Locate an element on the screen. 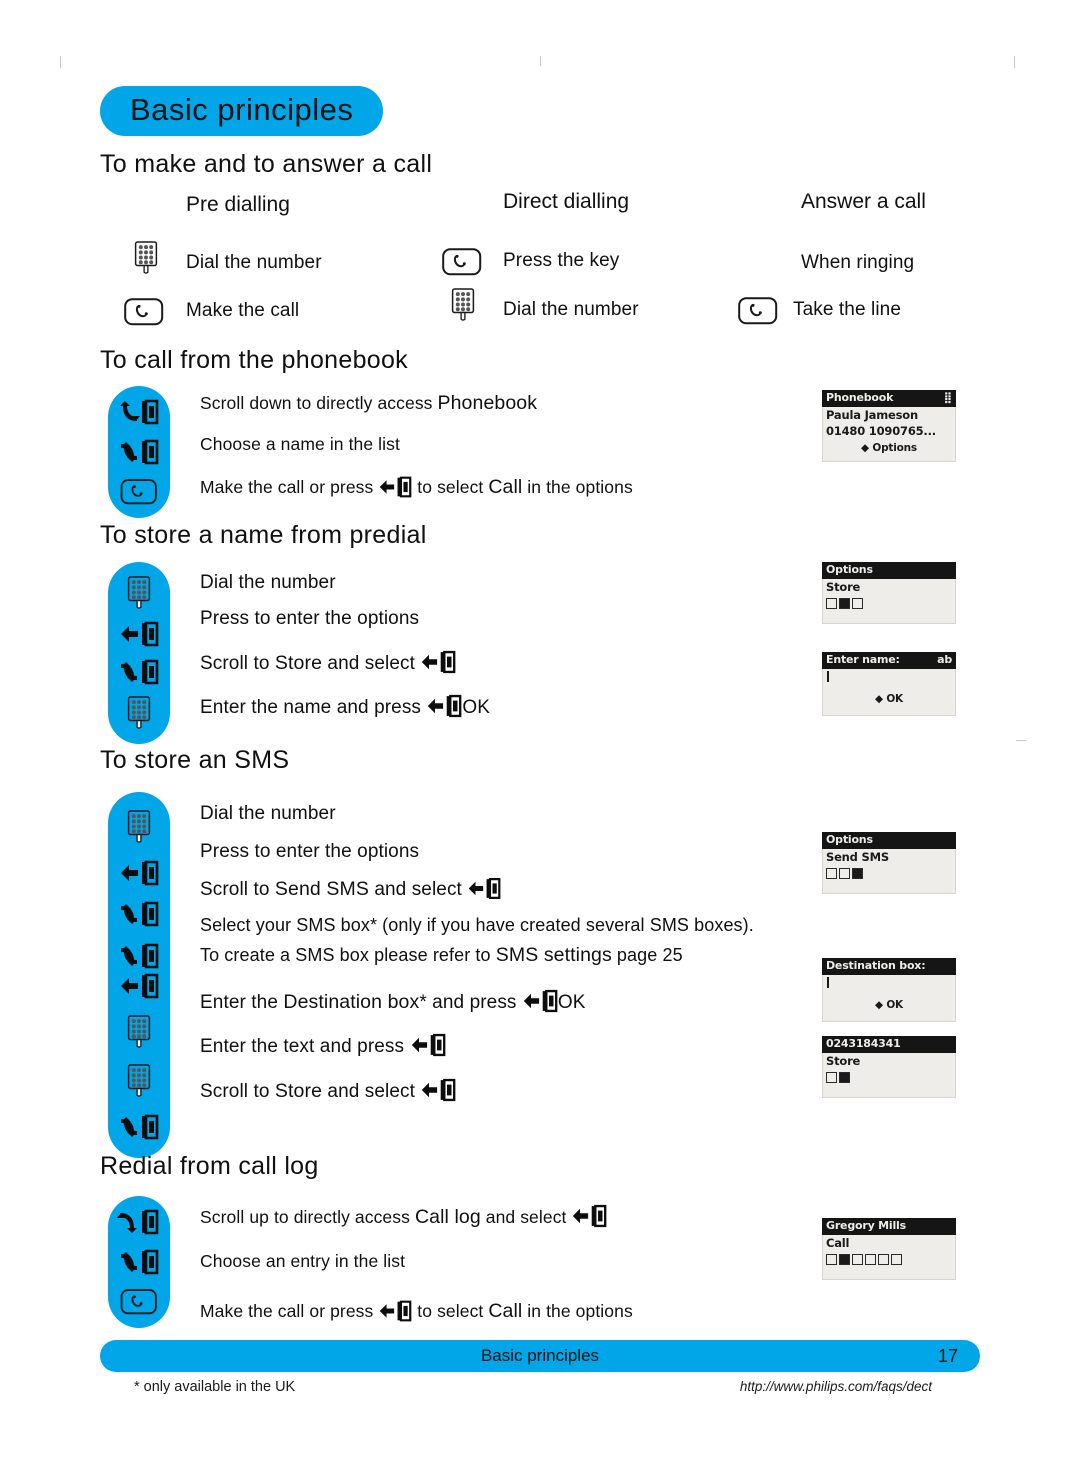  store-name-step-4-post: OK is located at coordinates (476, 707).